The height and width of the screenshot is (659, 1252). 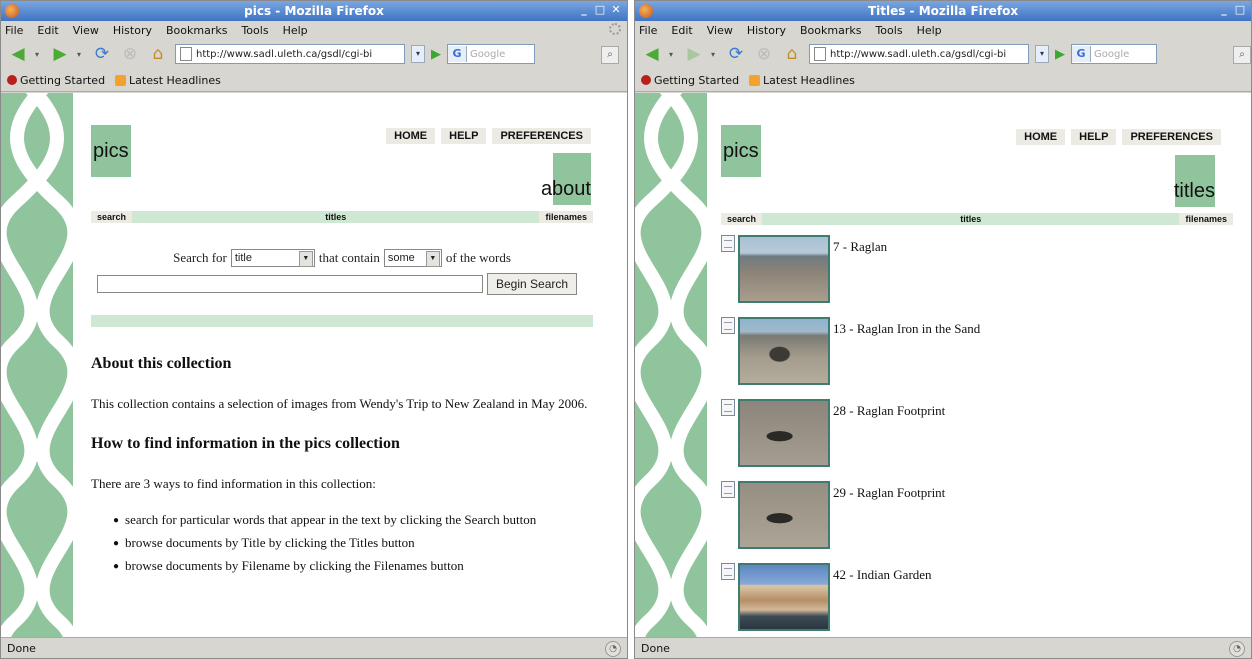 What do you see at coordinates (943, 11) in the screenshot?
I see `window-title: Titles - Mozilla Firefox` at bounding box center [943, 11].